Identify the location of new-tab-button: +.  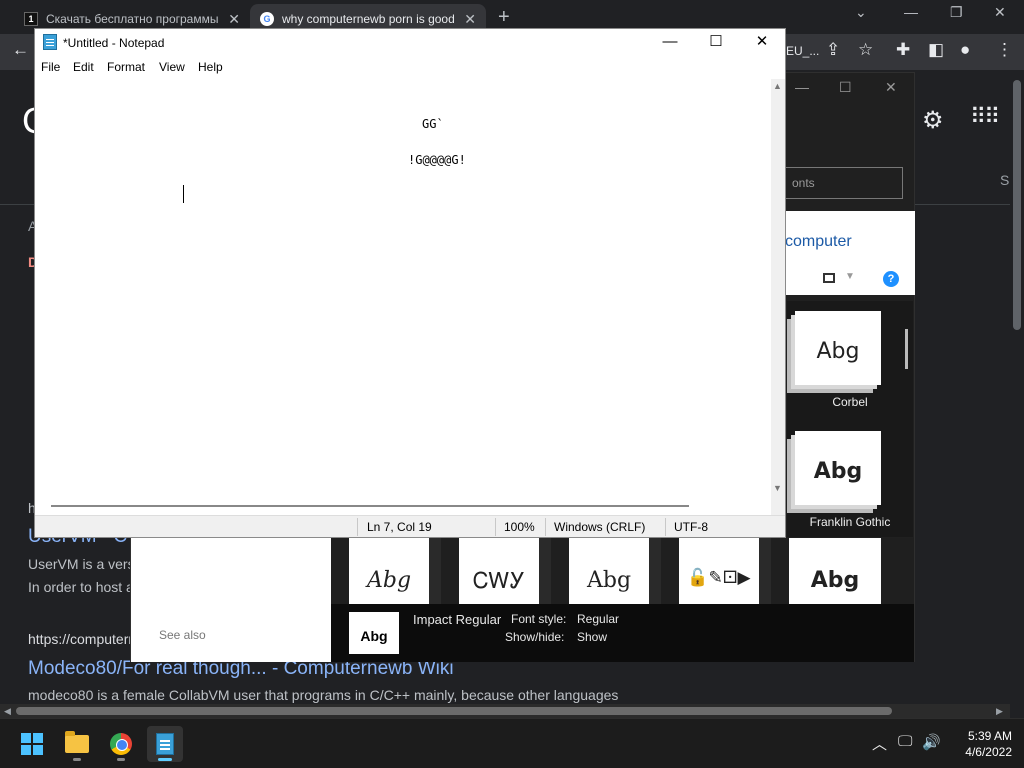
(504, 17).